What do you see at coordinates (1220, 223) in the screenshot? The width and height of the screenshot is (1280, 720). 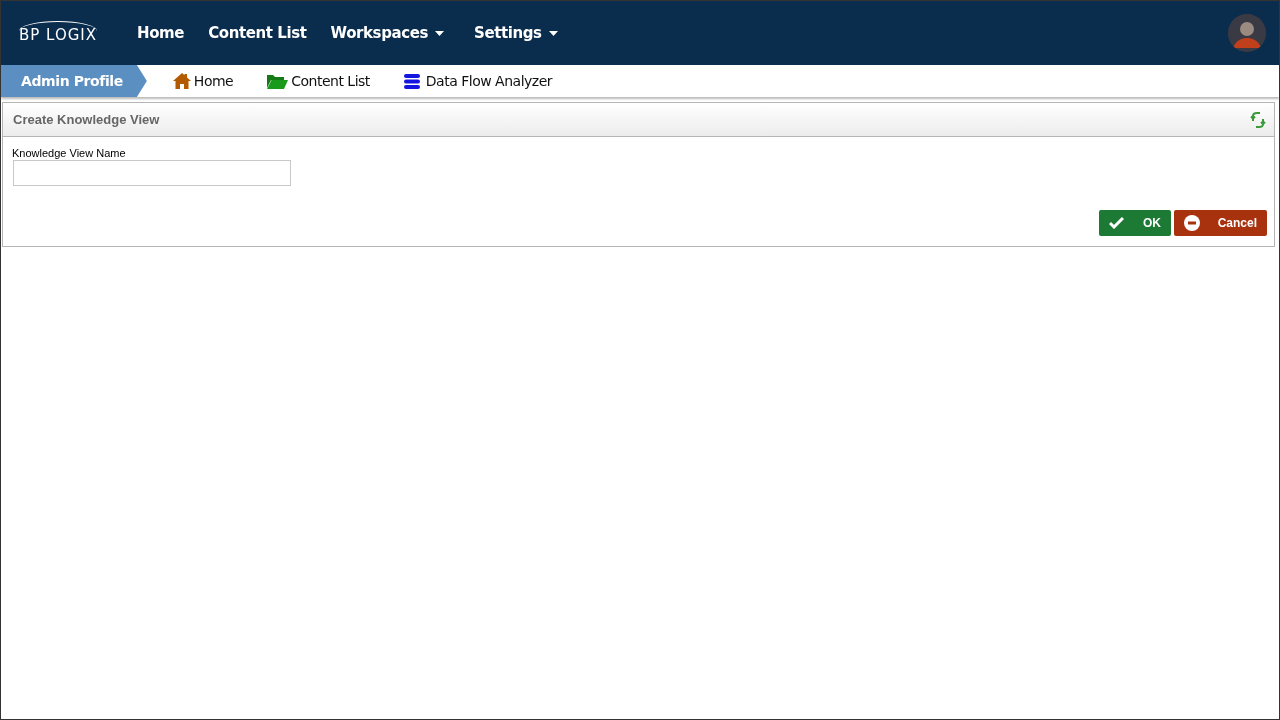 I see `cancel-button: Cancel` at bounding box center [1220, 223].